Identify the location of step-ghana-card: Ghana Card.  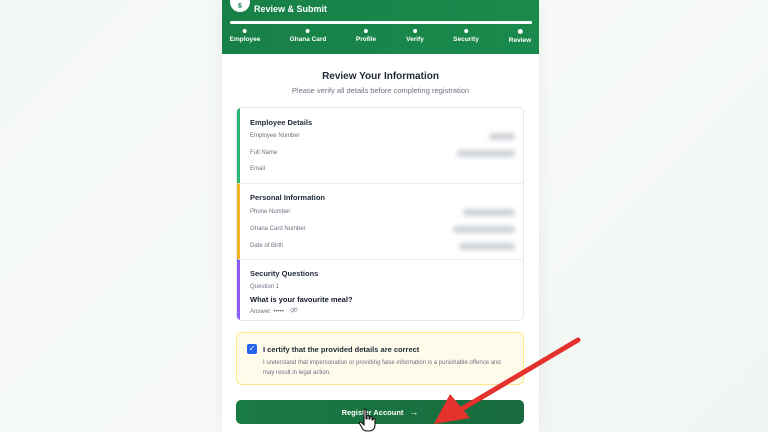
(308, 36).